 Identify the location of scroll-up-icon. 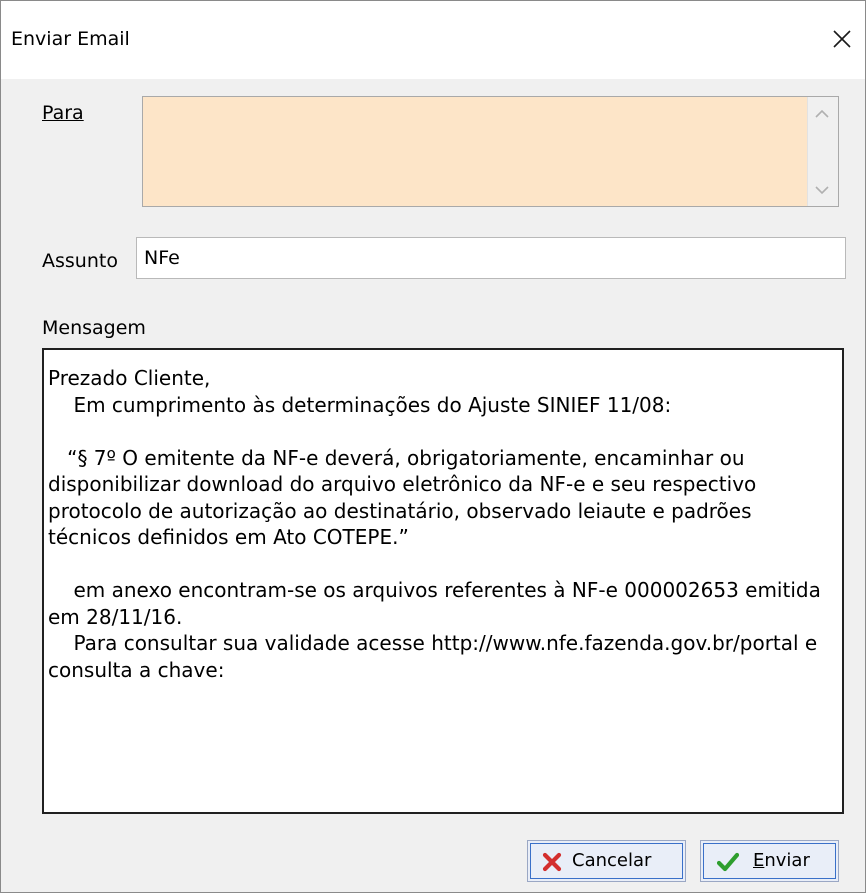
(822, 114).